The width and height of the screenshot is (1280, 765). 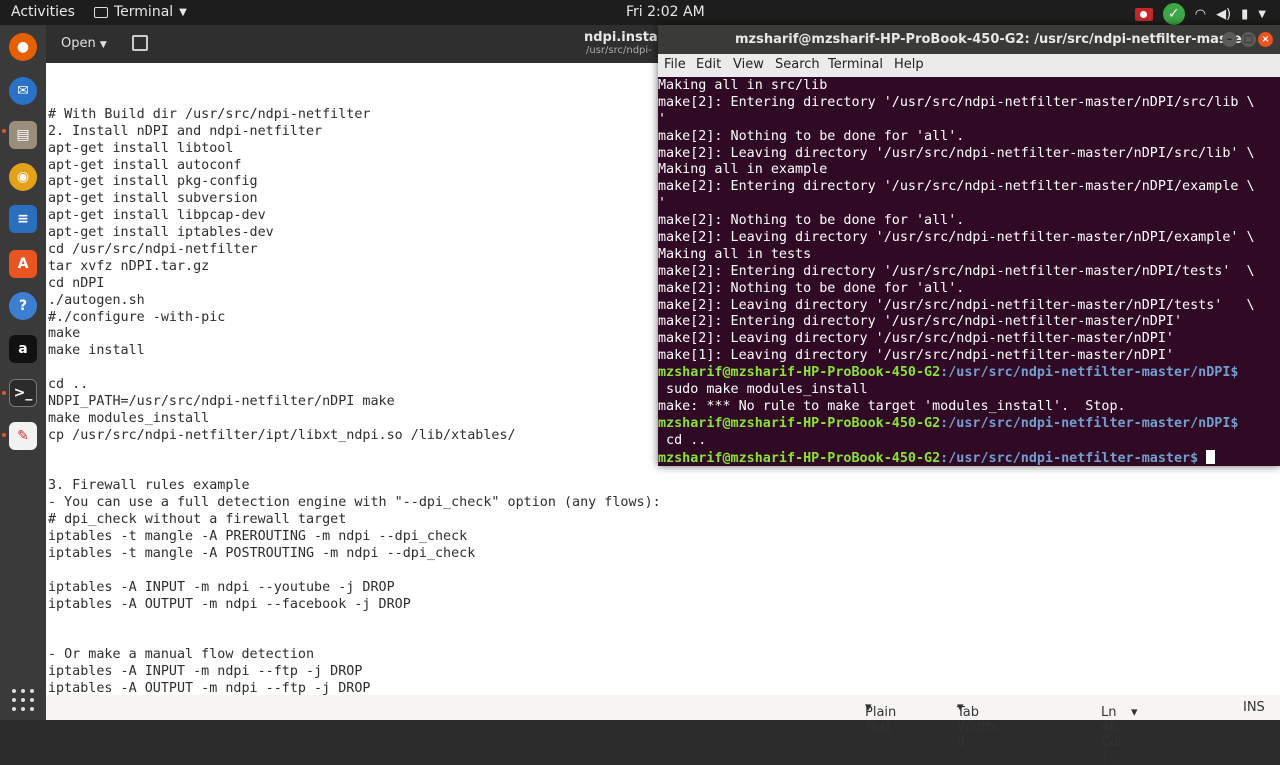 I want to click on dock: ● ✉ ▤ ◉ ≡ A ? a >_ ✎, so click(x=23, y=372).